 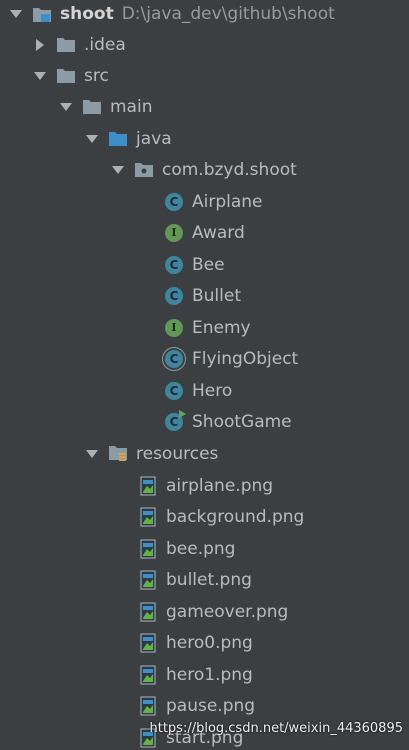 What do you see at coordinates (228, 13) in the screenshot?
I see `root-path: D:\java_dev\github\shoot` at bounding box center [228, 13].